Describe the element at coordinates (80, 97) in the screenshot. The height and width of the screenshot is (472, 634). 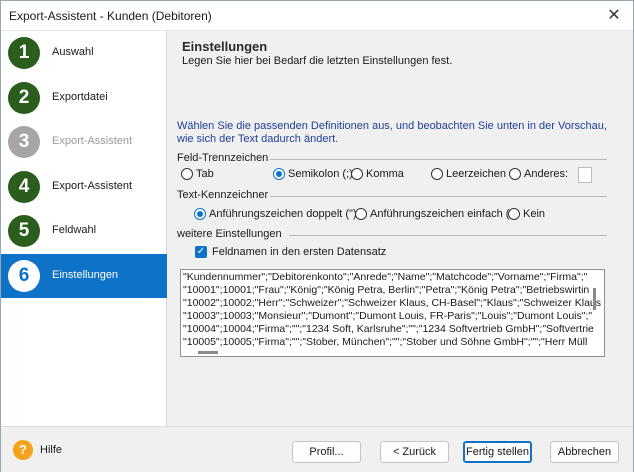
I see `step-label: Exportdatei` at that location.